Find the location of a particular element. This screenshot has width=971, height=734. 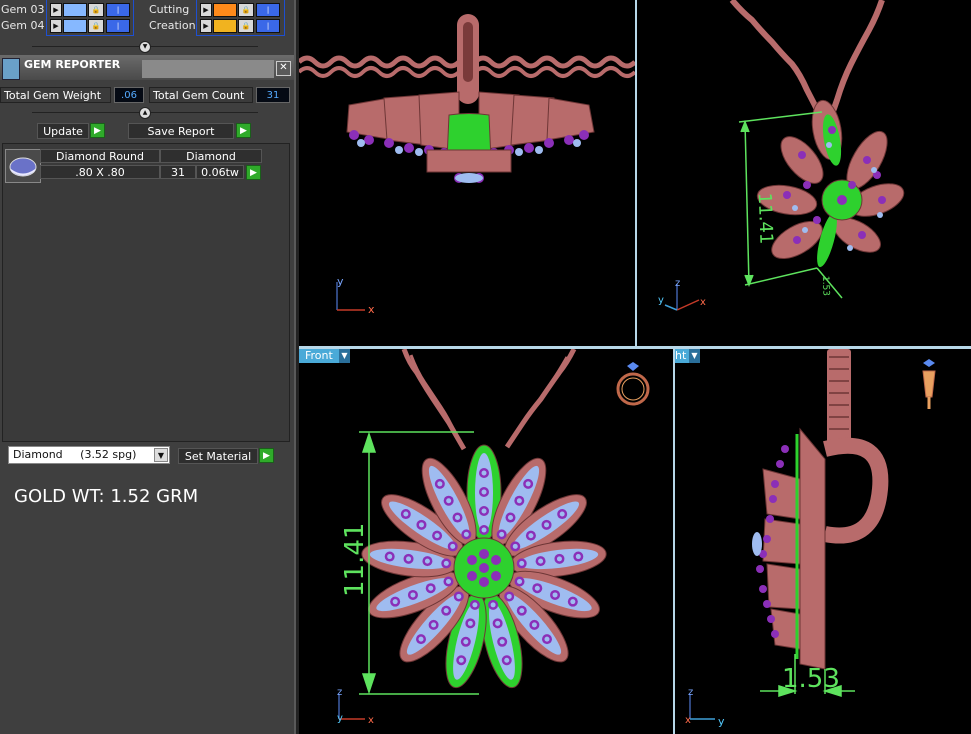

layer-row-gem03: Gem 03 ▶ 🔒 | is located at coordinates (70, 10).